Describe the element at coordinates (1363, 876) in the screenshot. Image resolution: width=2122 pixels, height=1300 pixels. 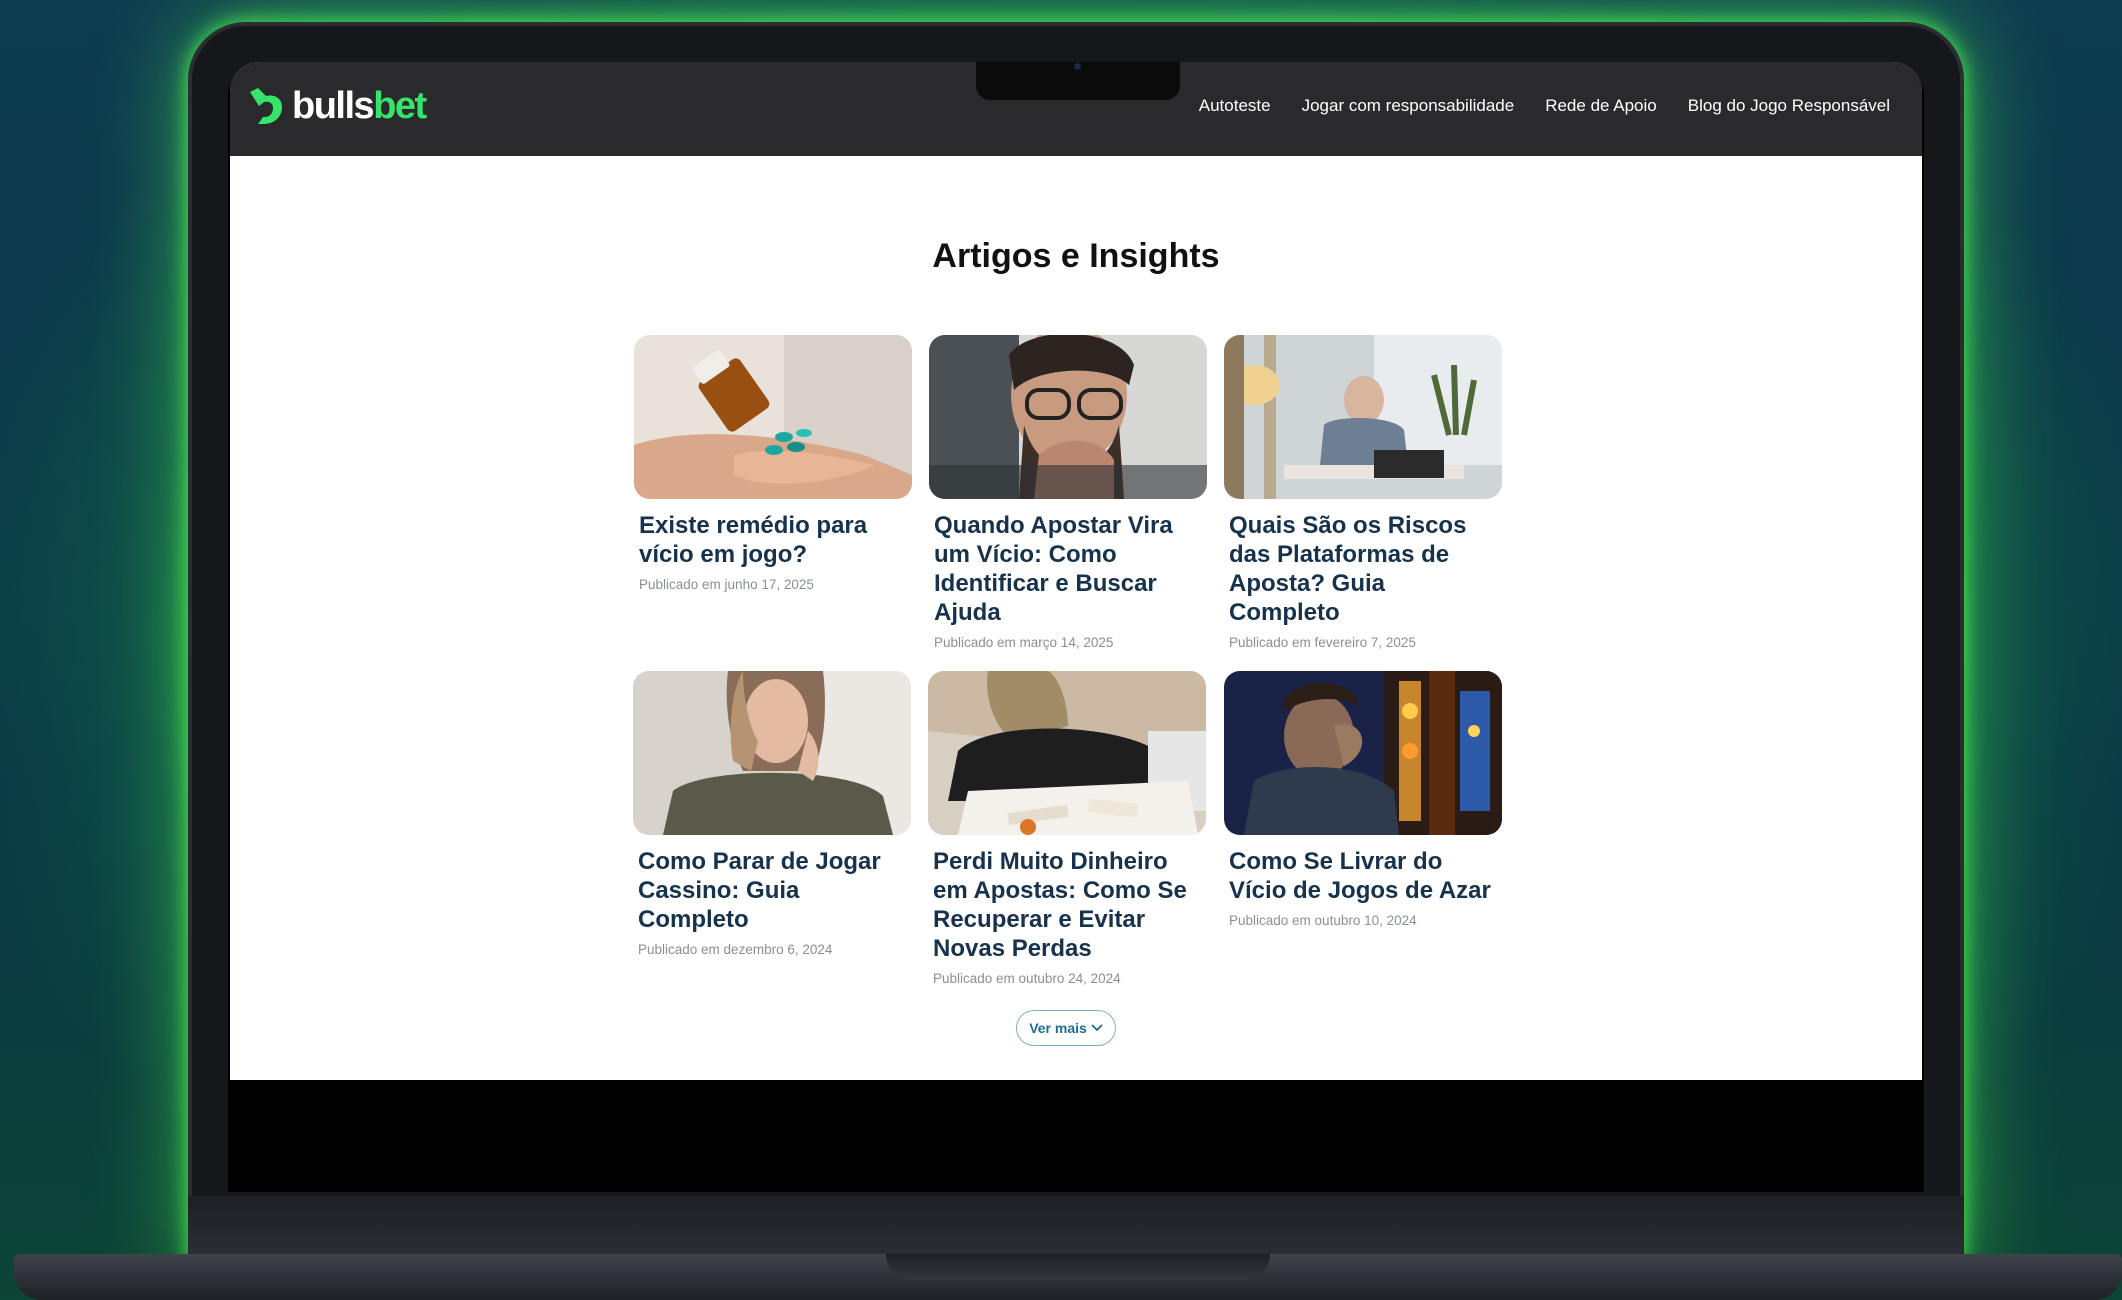
I see `article-title: Como Se Livrar do Vício de Jogos de Azar` at that location.